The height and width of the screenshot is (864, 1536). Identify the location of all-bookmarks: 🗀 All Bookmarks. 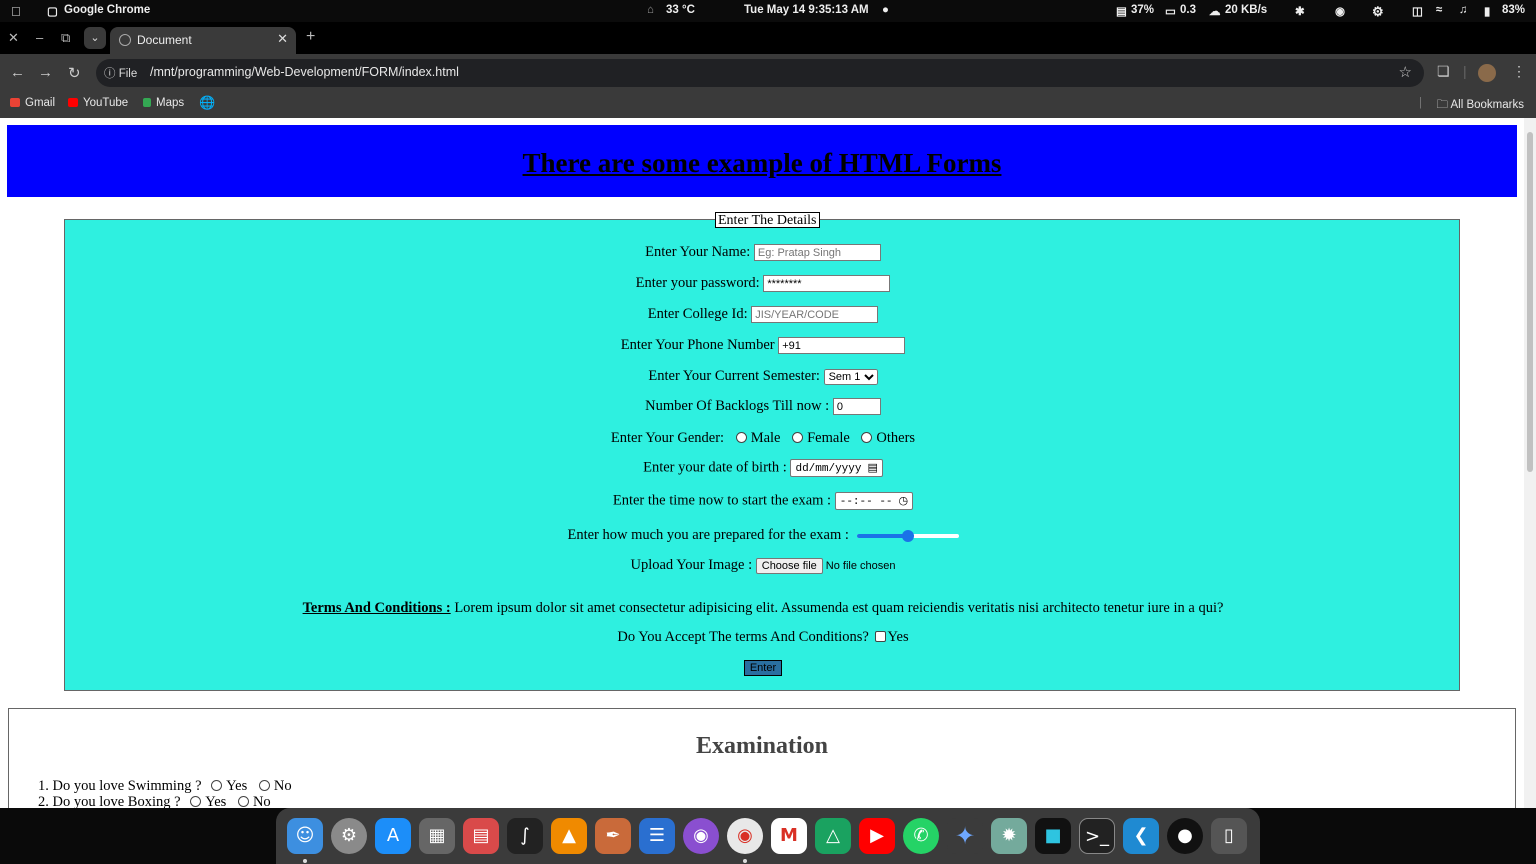
(1480, 106).